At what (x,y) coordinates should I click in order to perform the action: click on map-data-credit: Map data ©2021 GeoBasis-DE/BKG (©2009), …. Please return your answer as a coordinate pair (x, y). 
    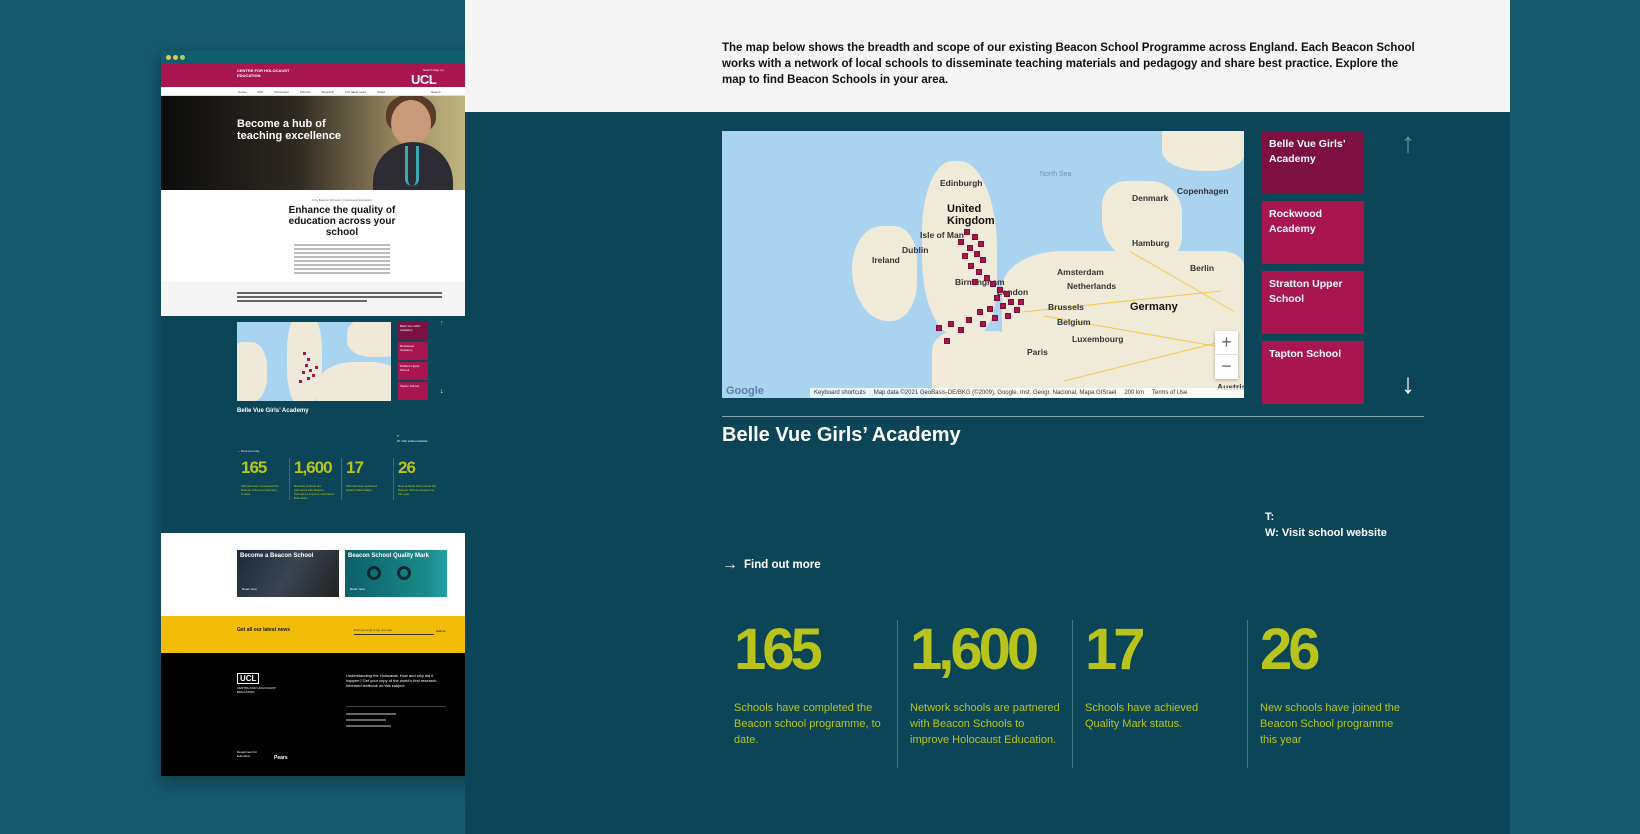
    Looking at the image, I should click on (995, 393).